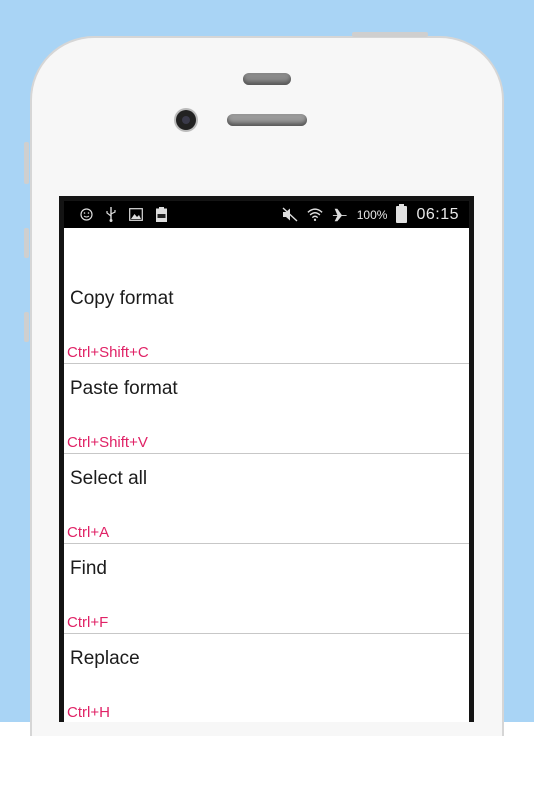 Image resolution: width=534 pixels, height=800 pixels. Describe the element at coordinates (108, 352) in the screenshot. I see `menu-item-shortcut: Ctrl+Shift+C` at that location.